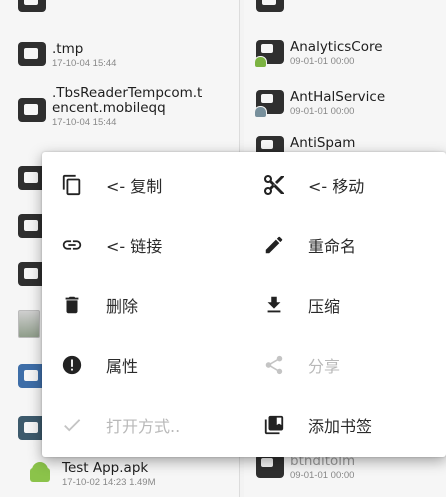 The image size is (446, 497). What do you see at coordinates (150, 305) in the screenshot?
I see `delete-menu-item: 删除` at bounding box center [150, 305].